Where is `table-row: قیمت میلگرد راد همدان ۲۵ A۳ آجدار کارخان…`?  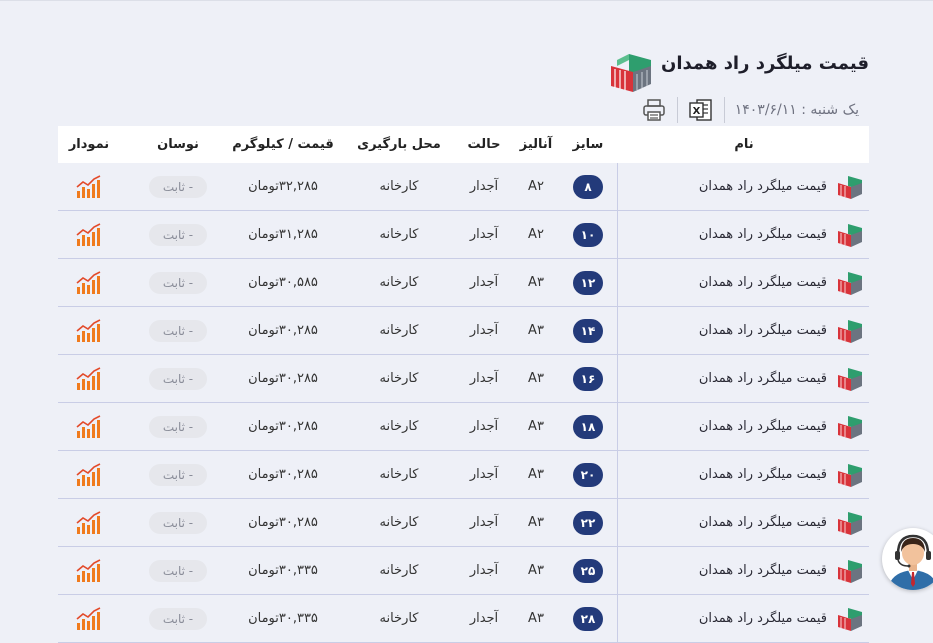 table-row: قیمت میلگرد راد همدان ۲۵ A۳ آجدار کارخان… is located at coordinates (463, 571).